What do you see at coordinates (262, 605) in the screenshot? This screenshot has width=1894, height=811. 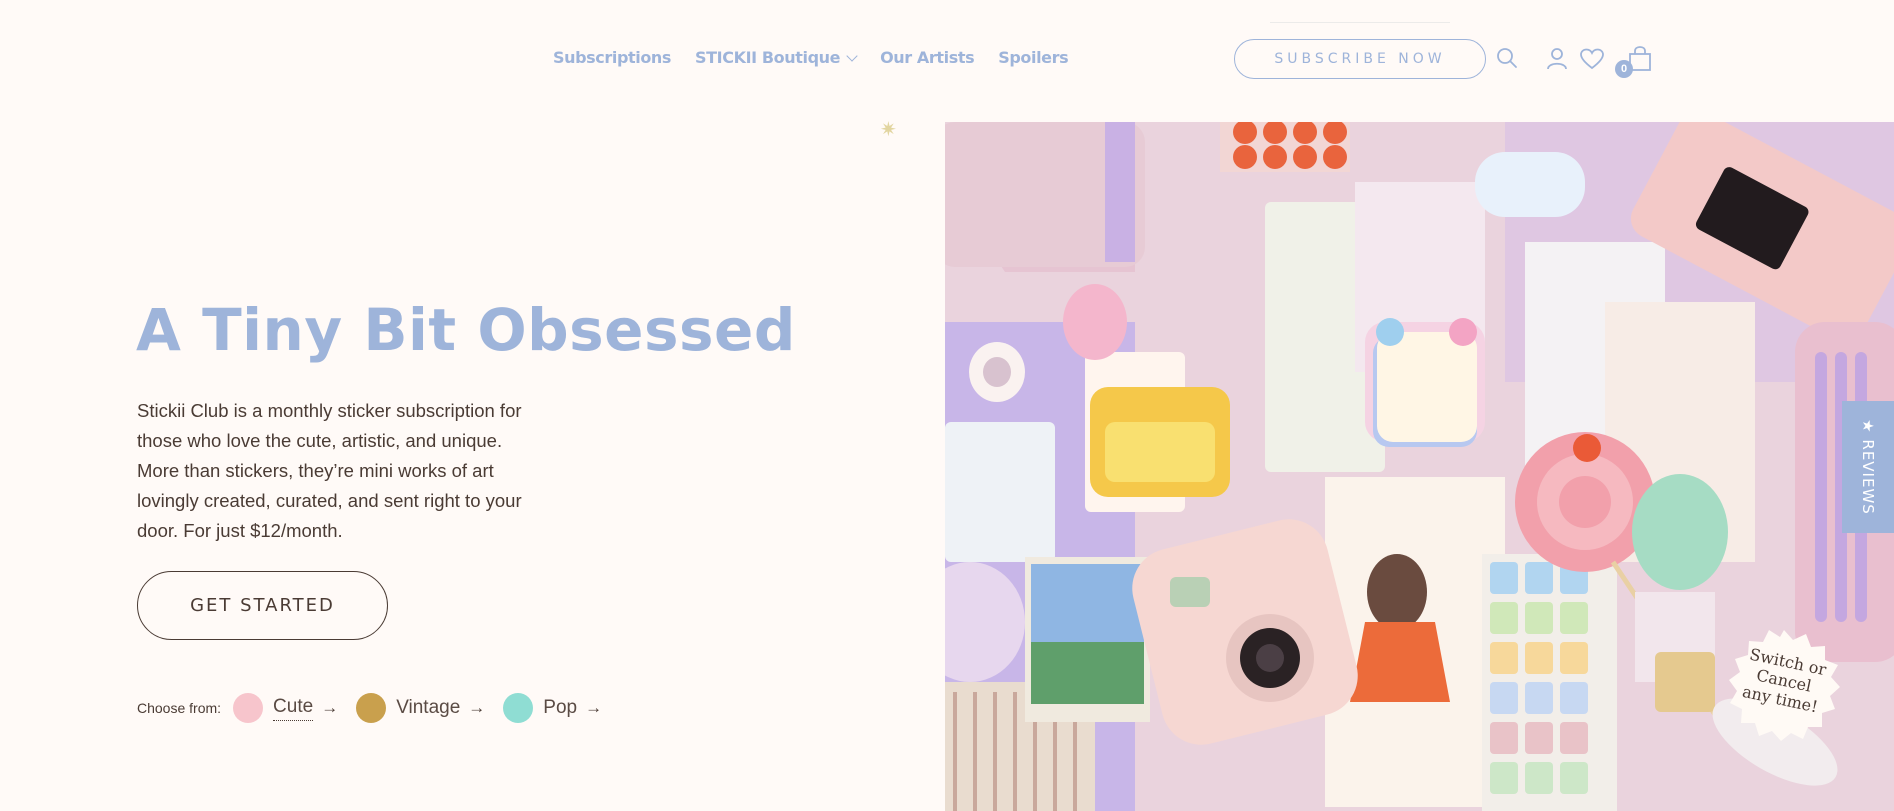 I see `get-started-button: GET STARTED` at bounding box center [262, 605].